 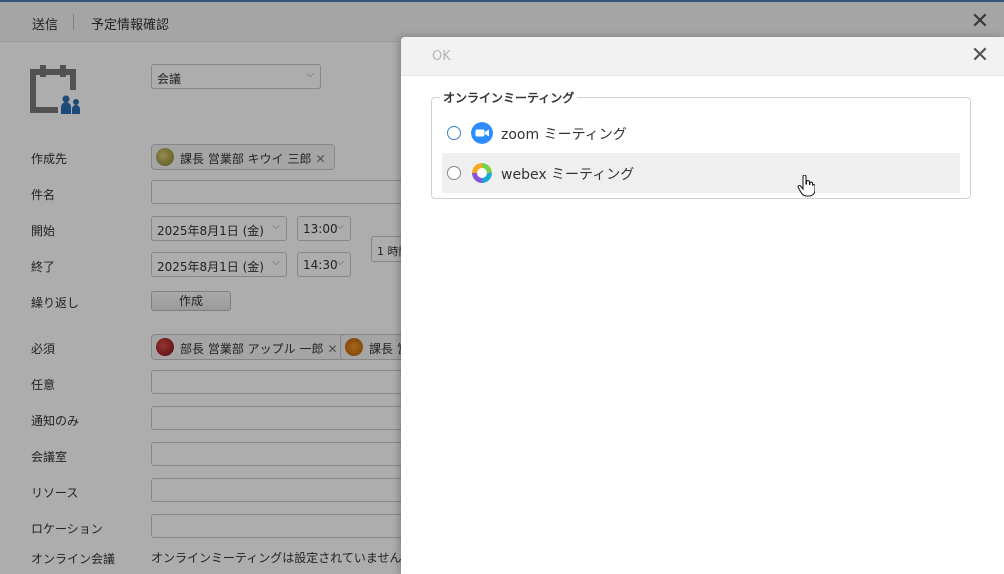 What do you see at coordinates (441, 56) in the screenshot?
I see `ok-button: OK` at bounding box center [441, 56].